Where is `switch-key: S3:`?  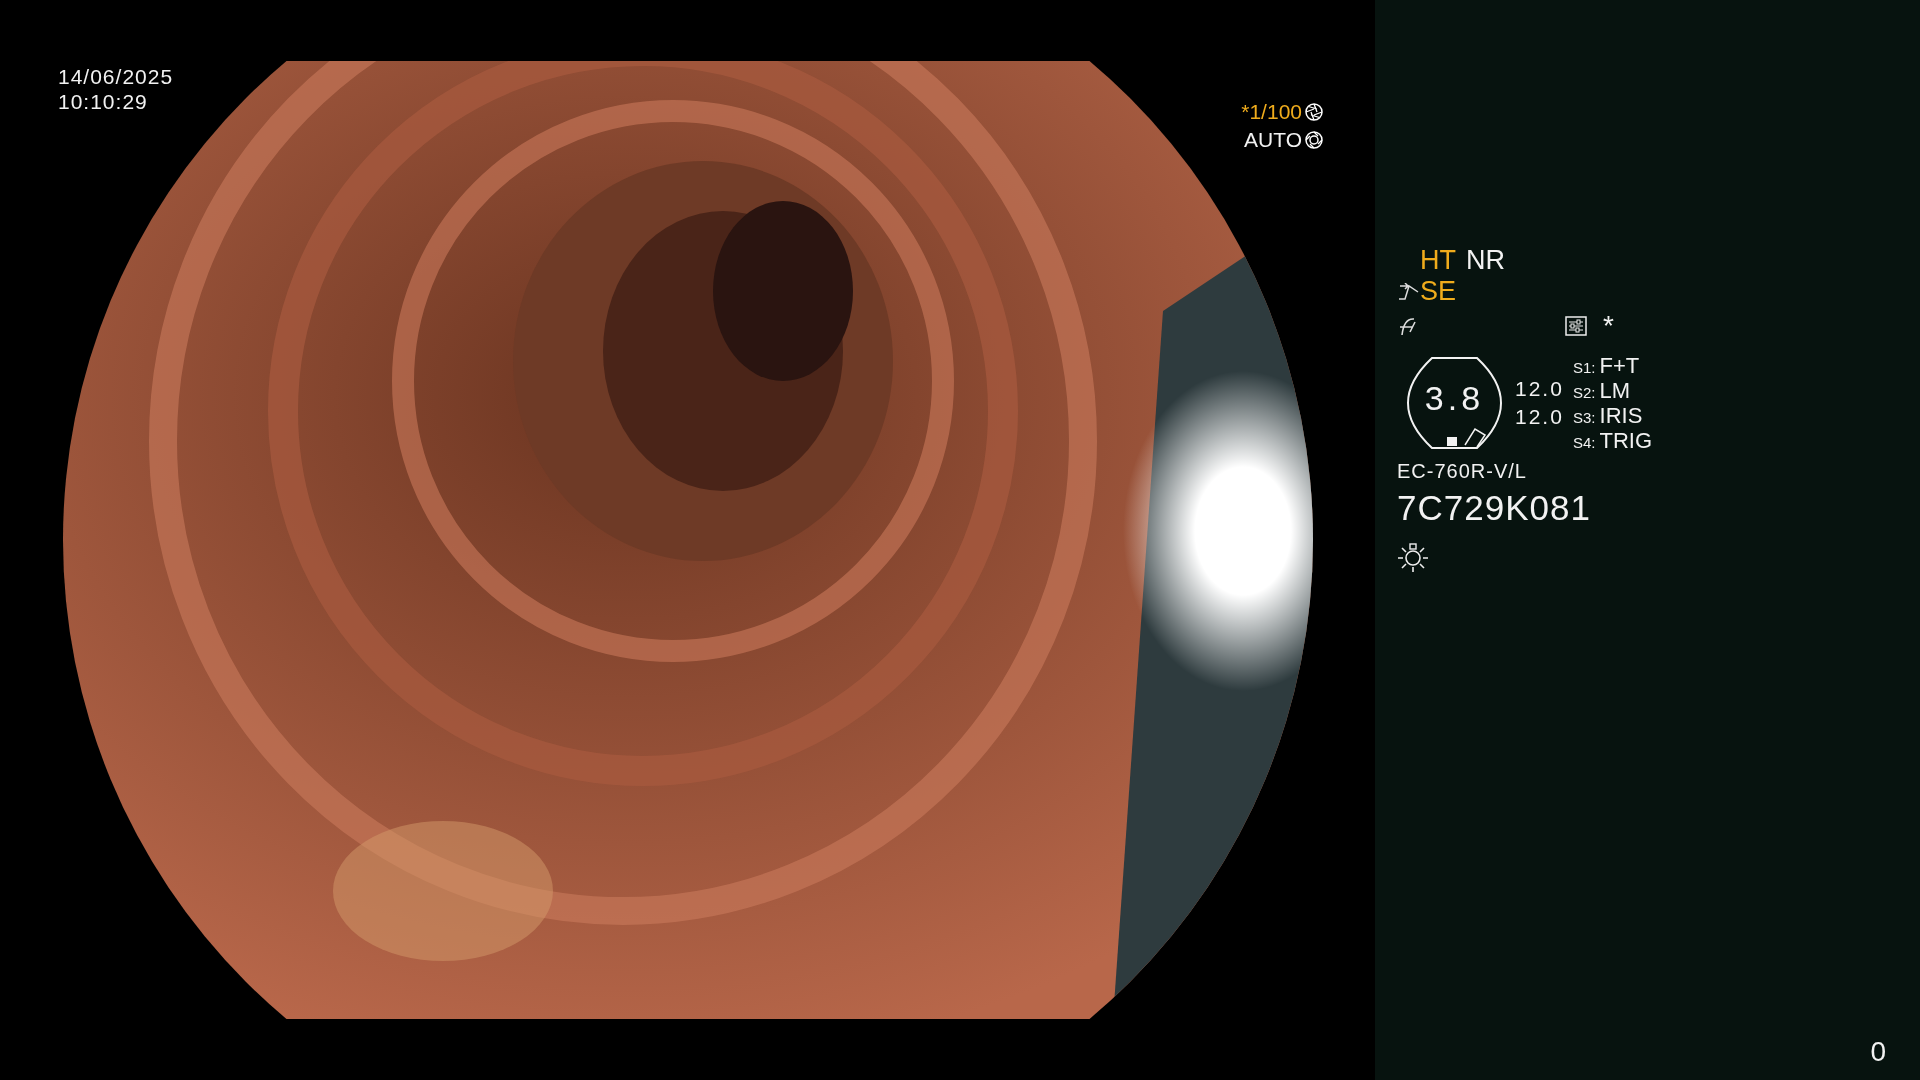 switch-key: S3: is located at coordinates (1584, 417).